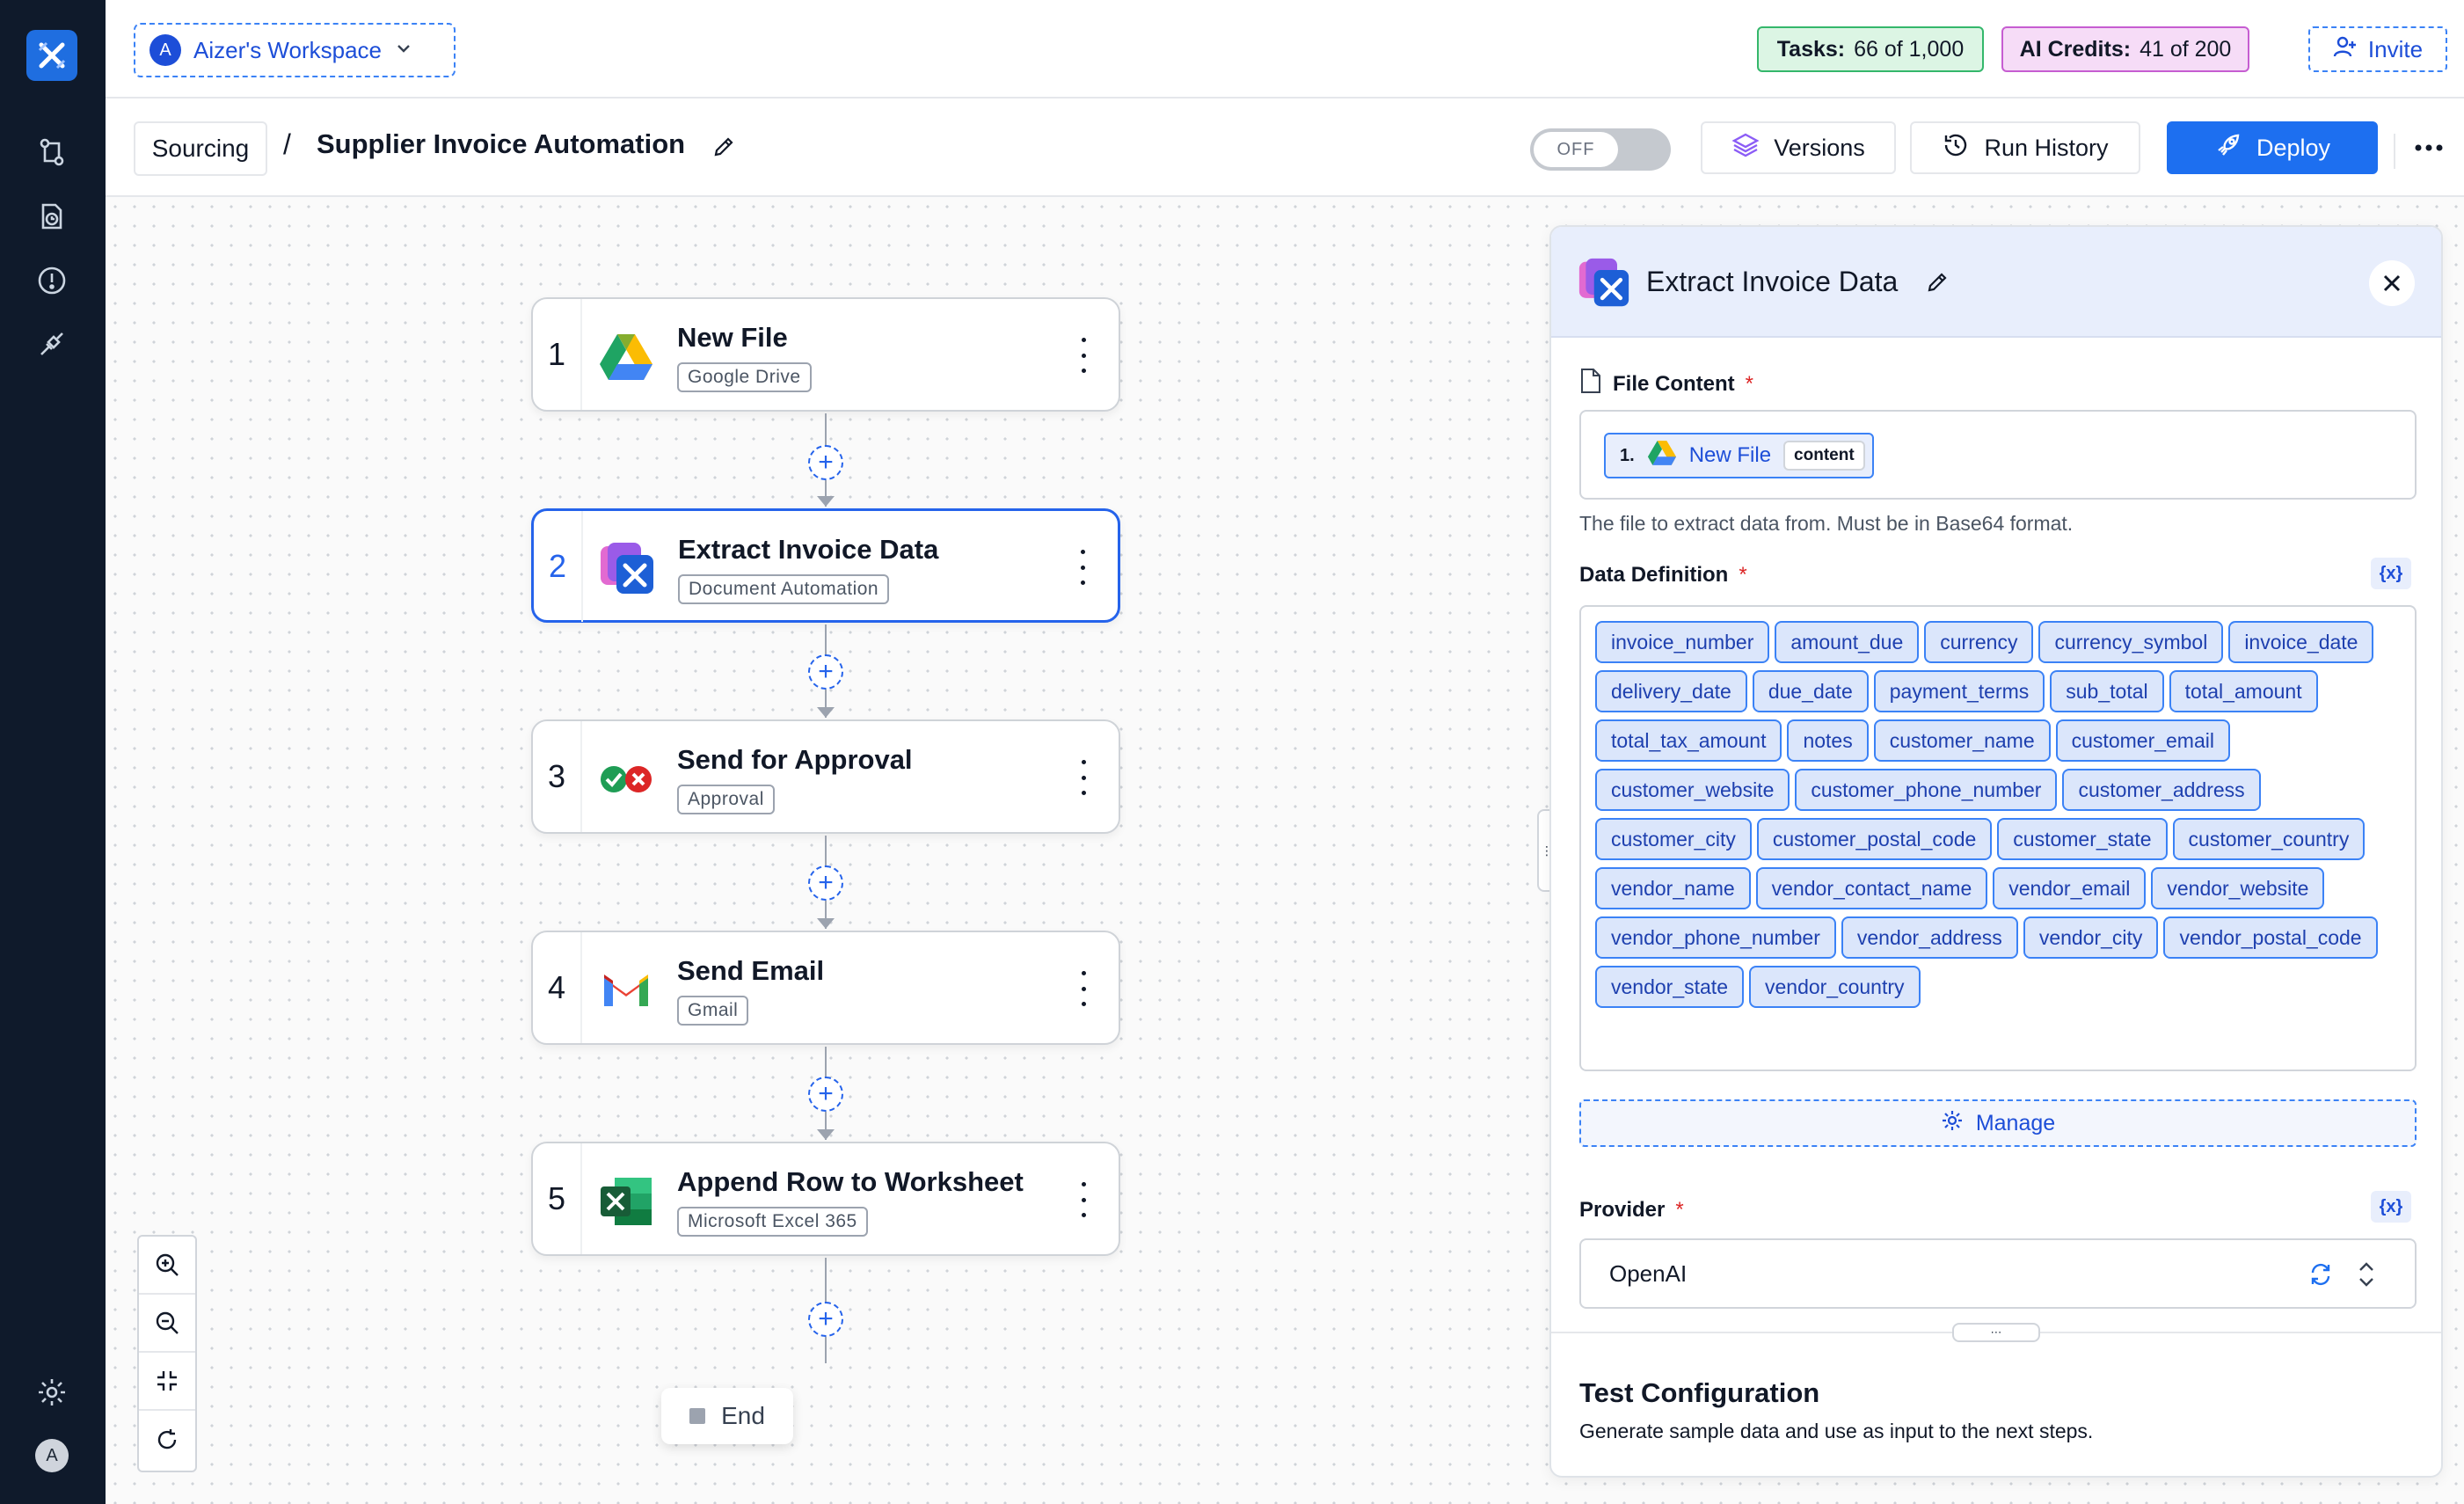 This screenshot has height=1504, width=2464. What do you see at coordinates (2270, 937) in the screenshot?
I see `field-chip: vendor_postal_code` at bounding box center [2270, 937].